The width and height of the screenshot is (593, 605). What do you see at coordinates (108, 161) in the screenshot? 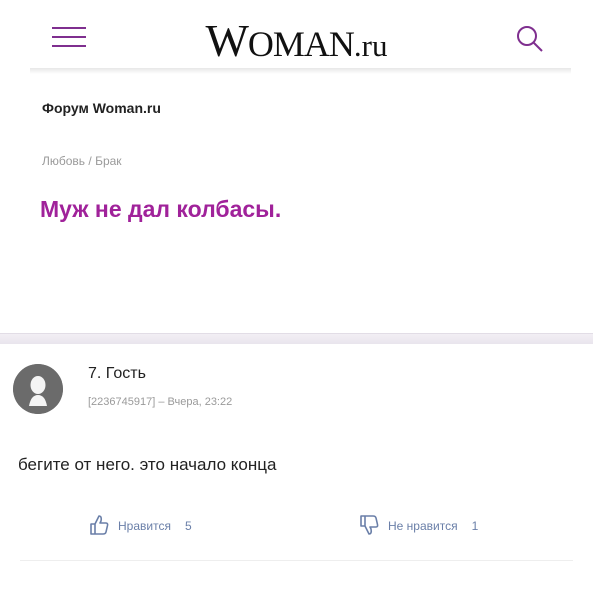
I see `breadcrumb-item-marriage: Брак` at bounding box center [108, 161].